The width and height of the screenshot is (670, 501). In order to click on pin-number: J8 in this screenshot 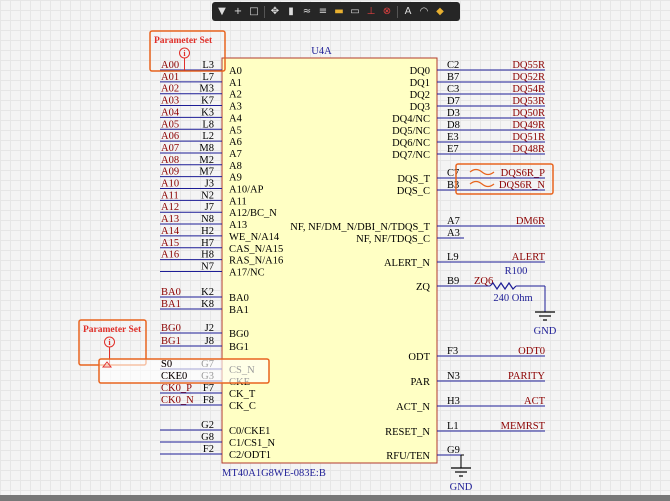, I will do `click(209, 341)`.